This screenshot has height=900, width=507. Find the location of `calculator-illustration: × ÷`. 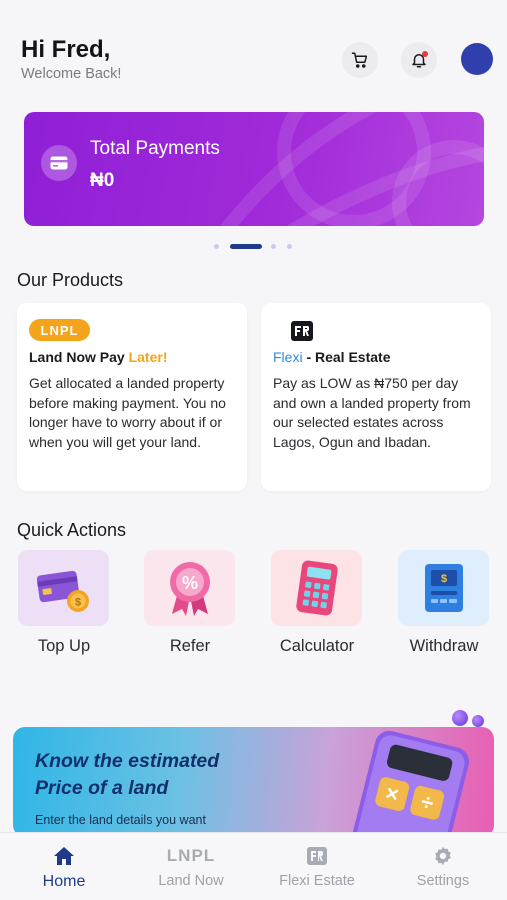

calculator-illustration: × ÷ is located at coordinates (410, 783).